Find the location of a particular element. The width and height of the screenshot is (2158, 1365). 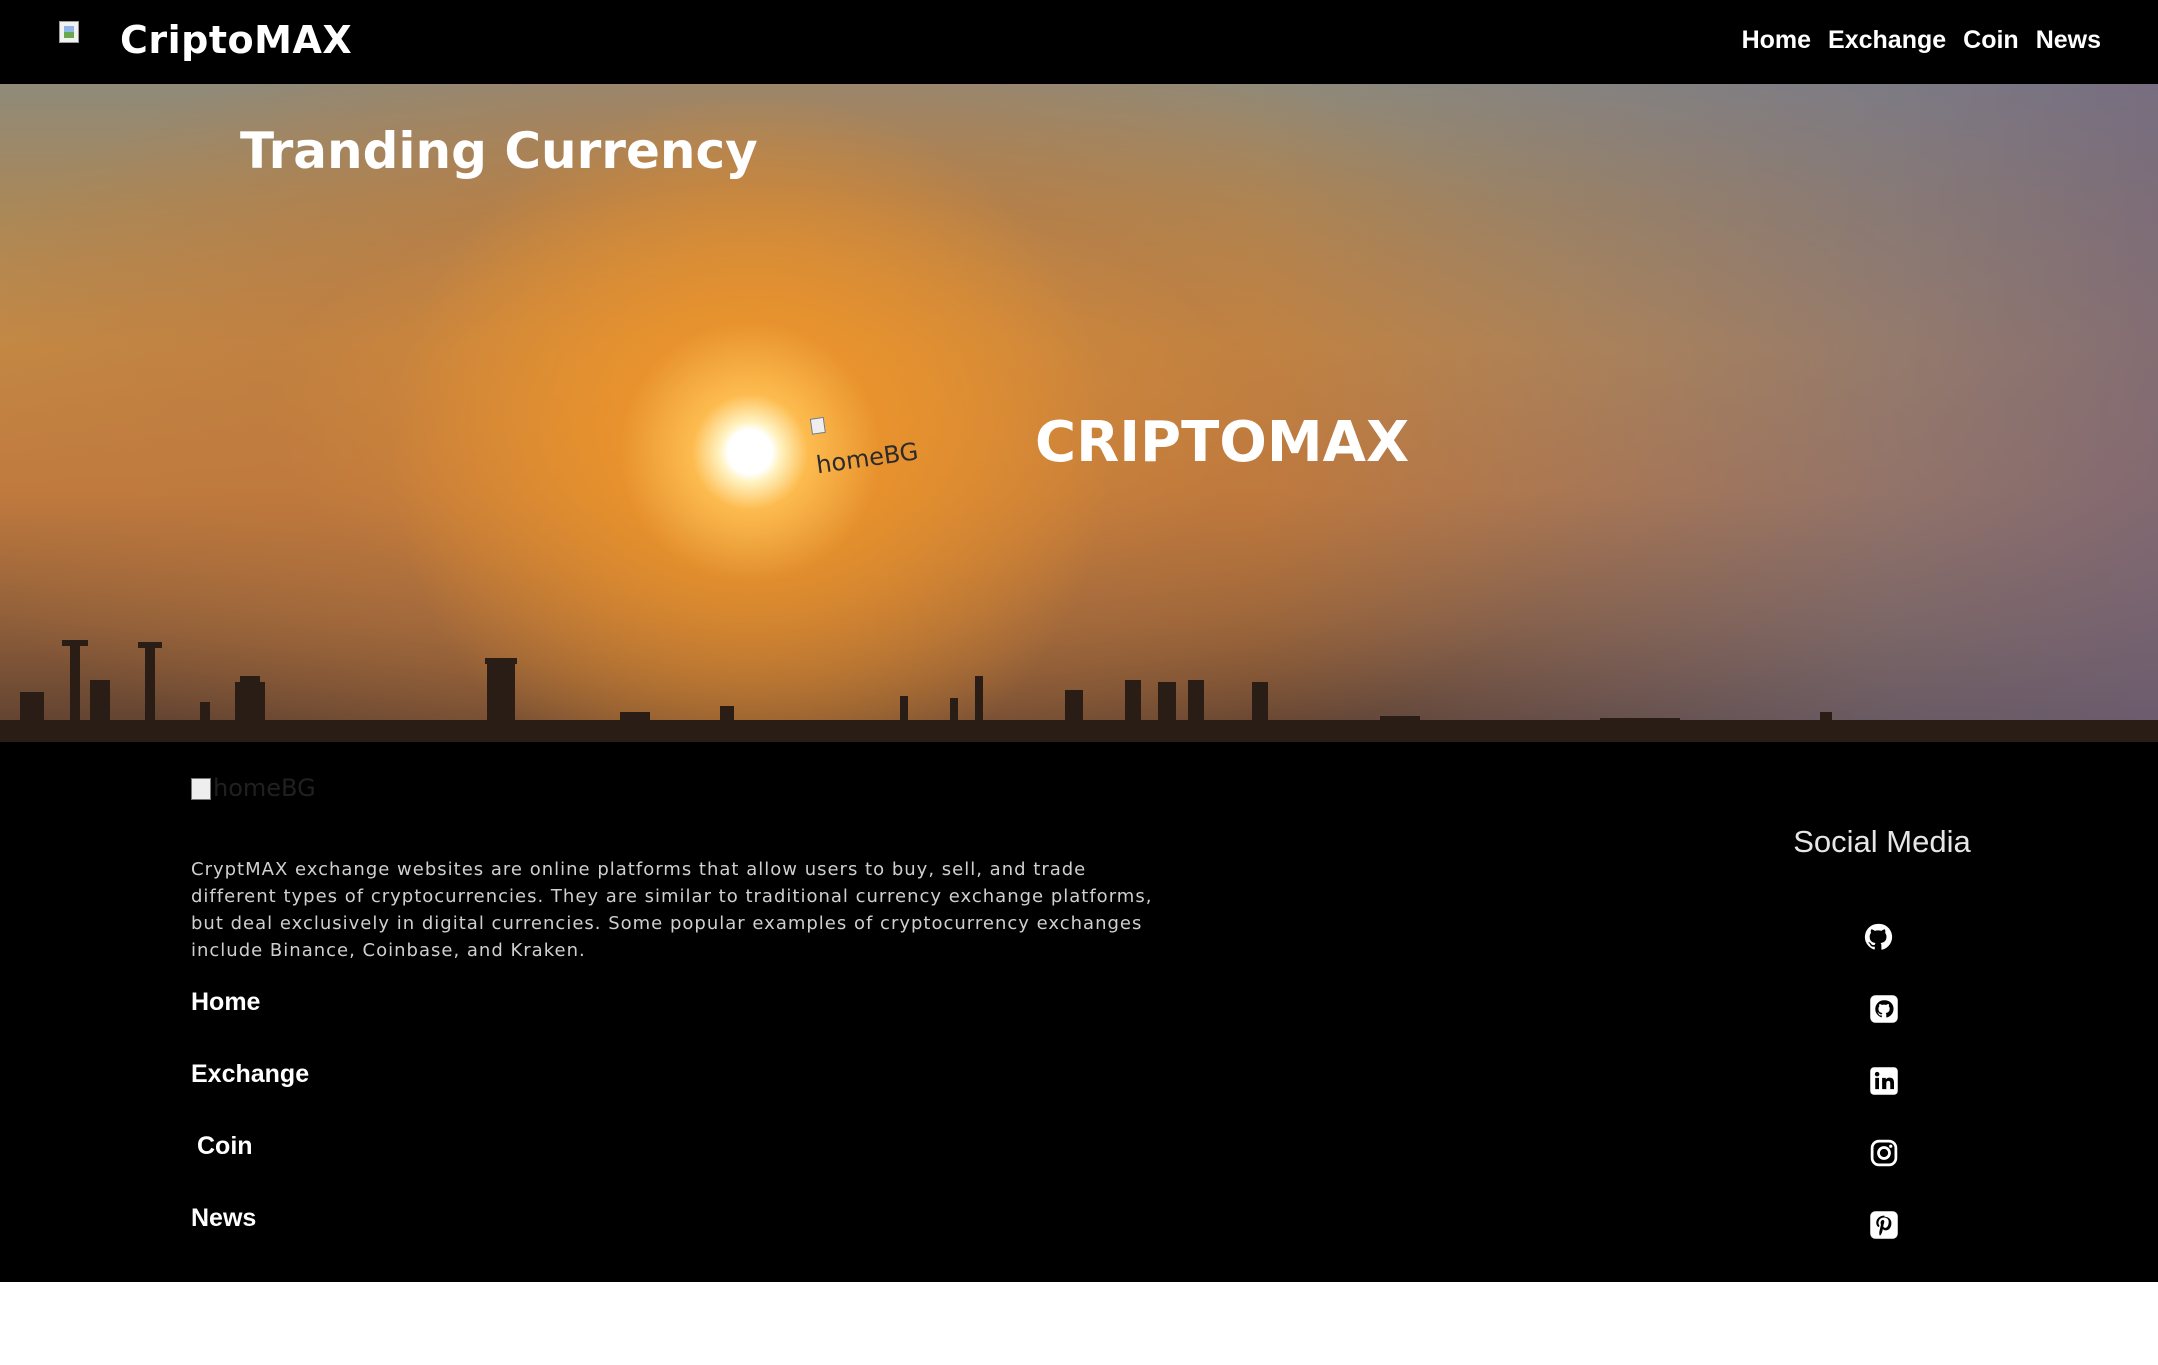

github-square-icon is located at coordinates (1884, 1009).